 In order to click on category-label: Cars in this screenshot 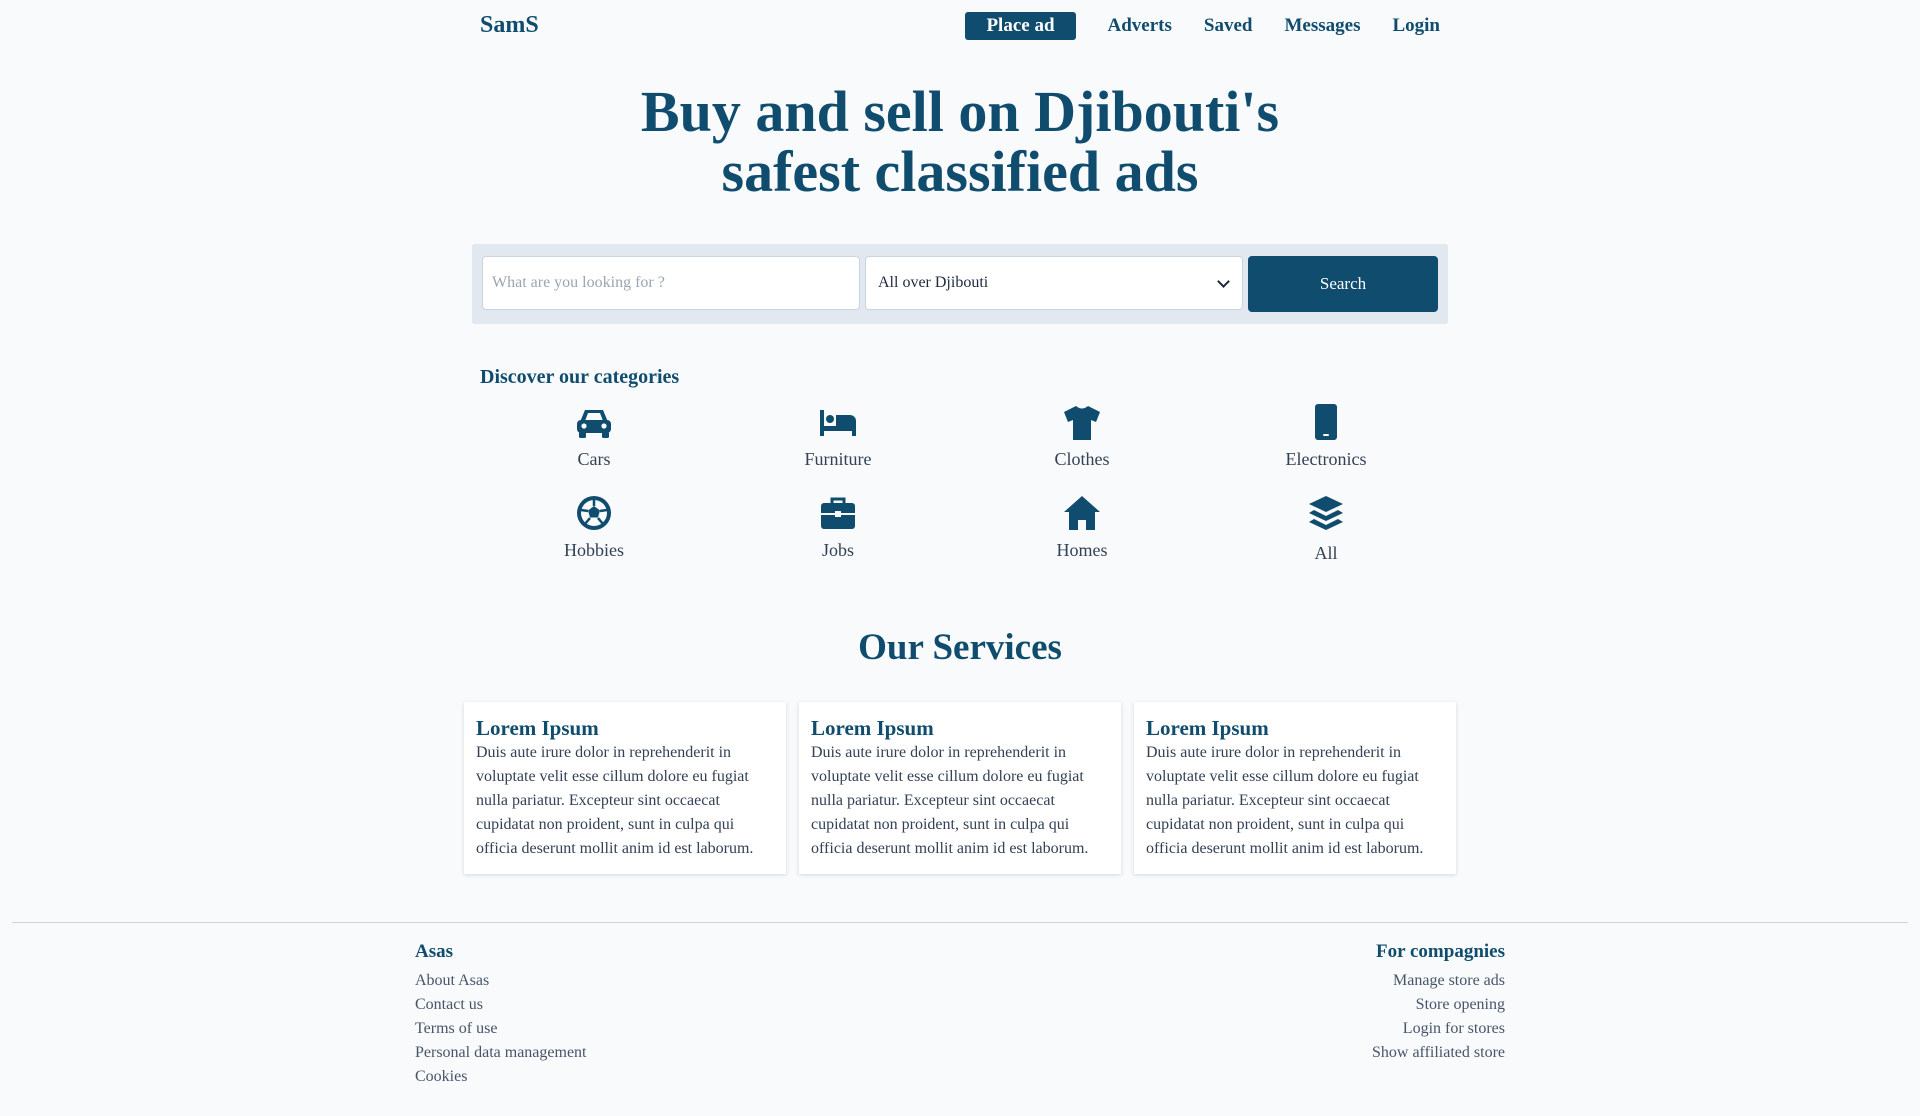, I will do `click(594, 459)`.